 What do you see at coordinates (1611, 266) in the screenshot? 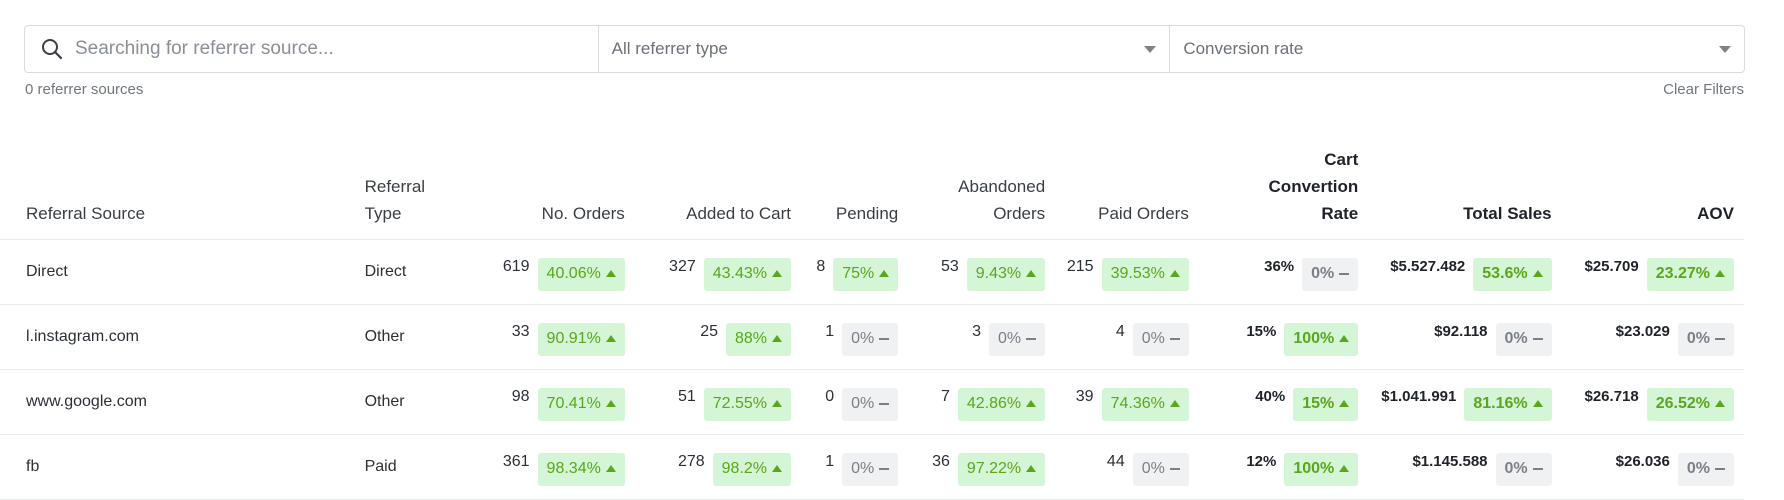
I see `aov-value: $25.709` at bounding box center [1611, 266].